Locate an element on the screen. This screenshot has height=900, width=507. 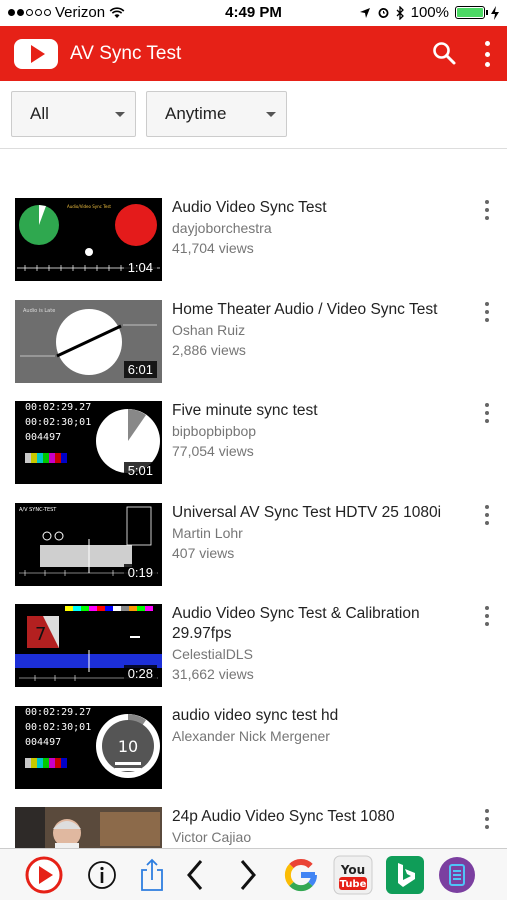
youtube-app-icon: You Tube is located at coordinates (353, 875).